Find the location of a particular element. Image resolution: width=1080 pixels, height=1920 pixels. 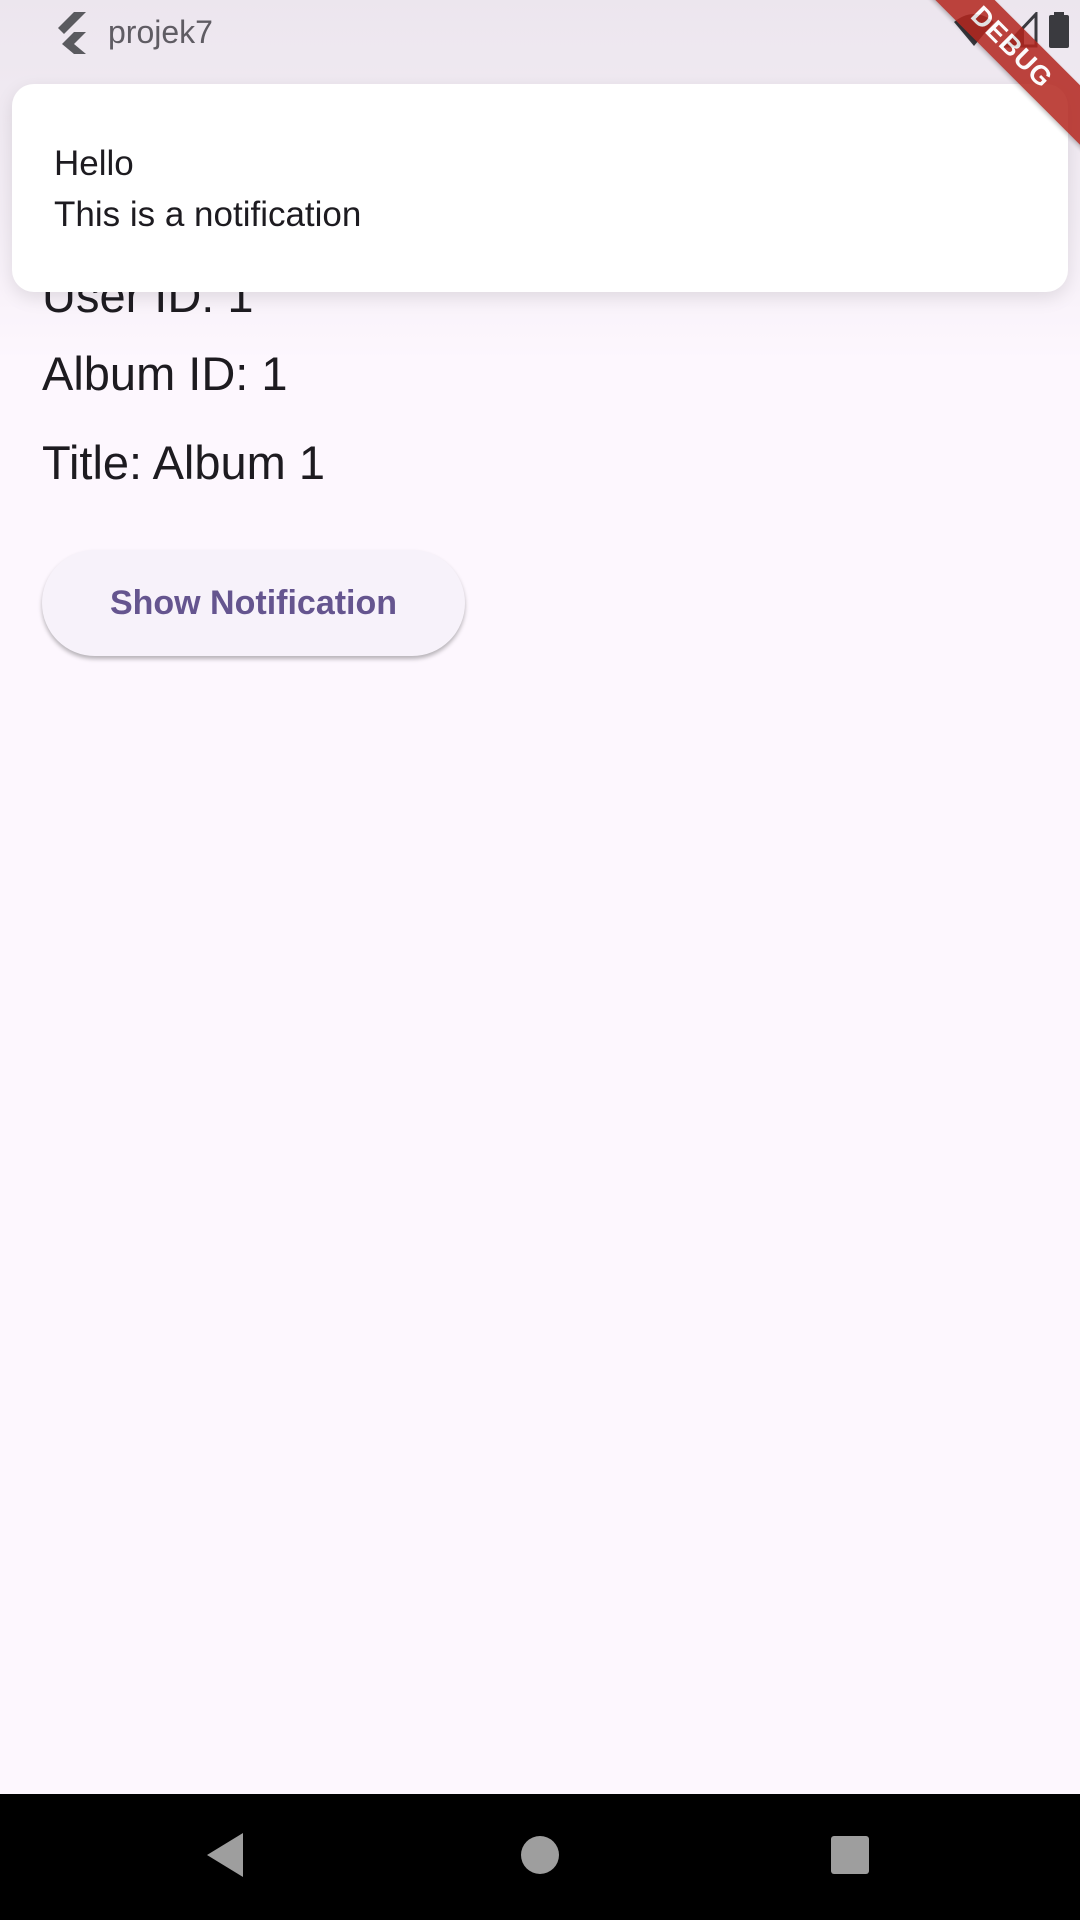

album-title-text: Title: Album 1 is located at coordinates (183, 462).